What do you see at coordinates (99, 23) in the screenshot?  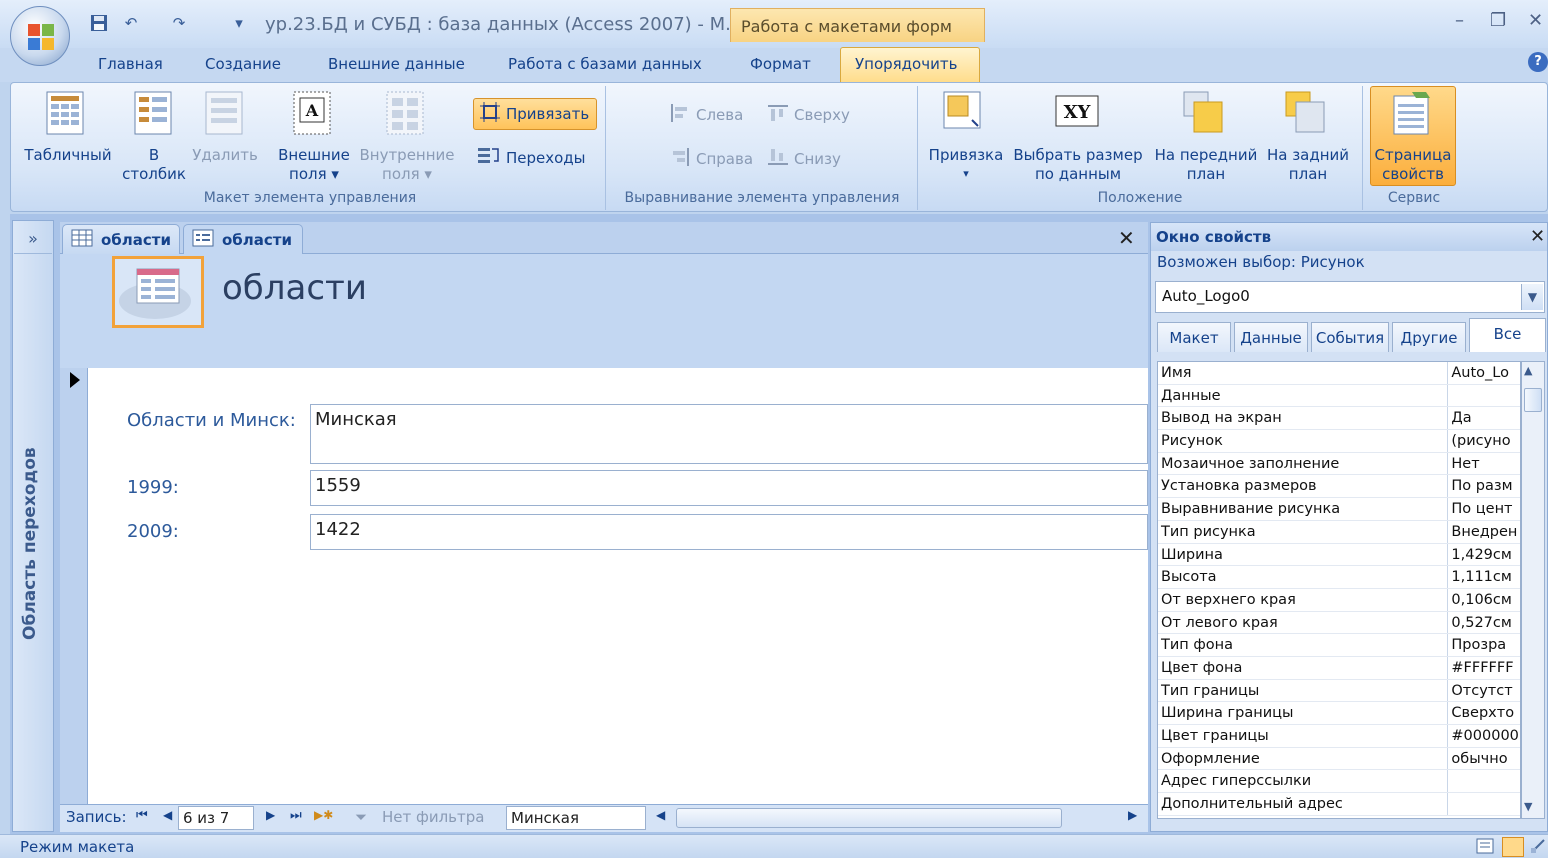 I see `save-icon` at bounding box center [99, 23].